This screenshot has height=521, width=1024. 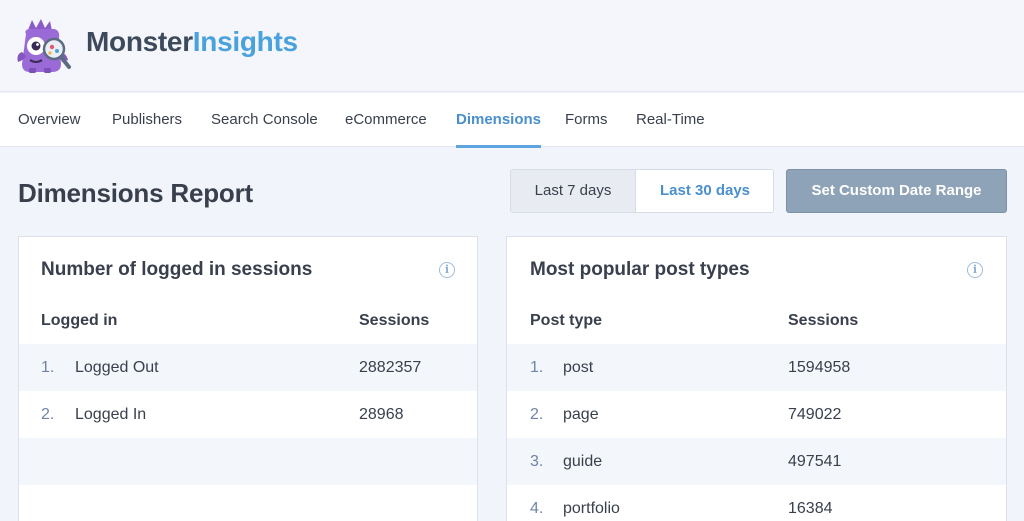 What do you see at coordinates (756, 414) in the screenshot?
I see `table-row: 2. page 749022` at bounding box center [756, 414].